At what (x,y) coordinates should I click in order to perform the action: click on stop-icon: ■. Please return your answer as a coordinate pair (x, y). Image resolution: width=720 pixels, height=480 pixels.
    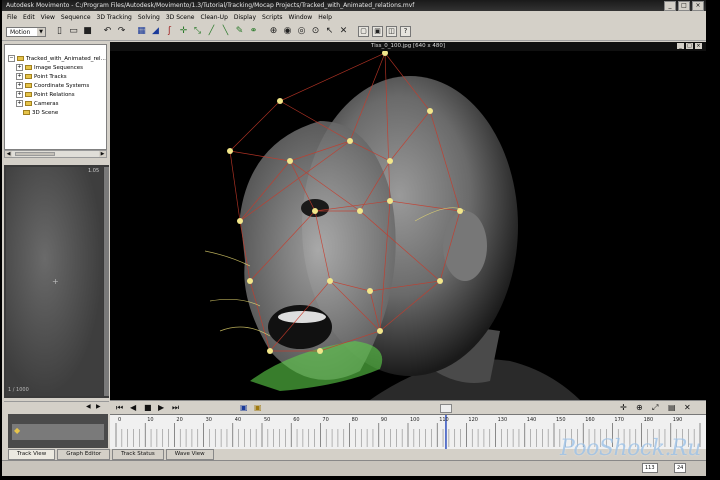
    Looking at the image, I should click on (148, 407).